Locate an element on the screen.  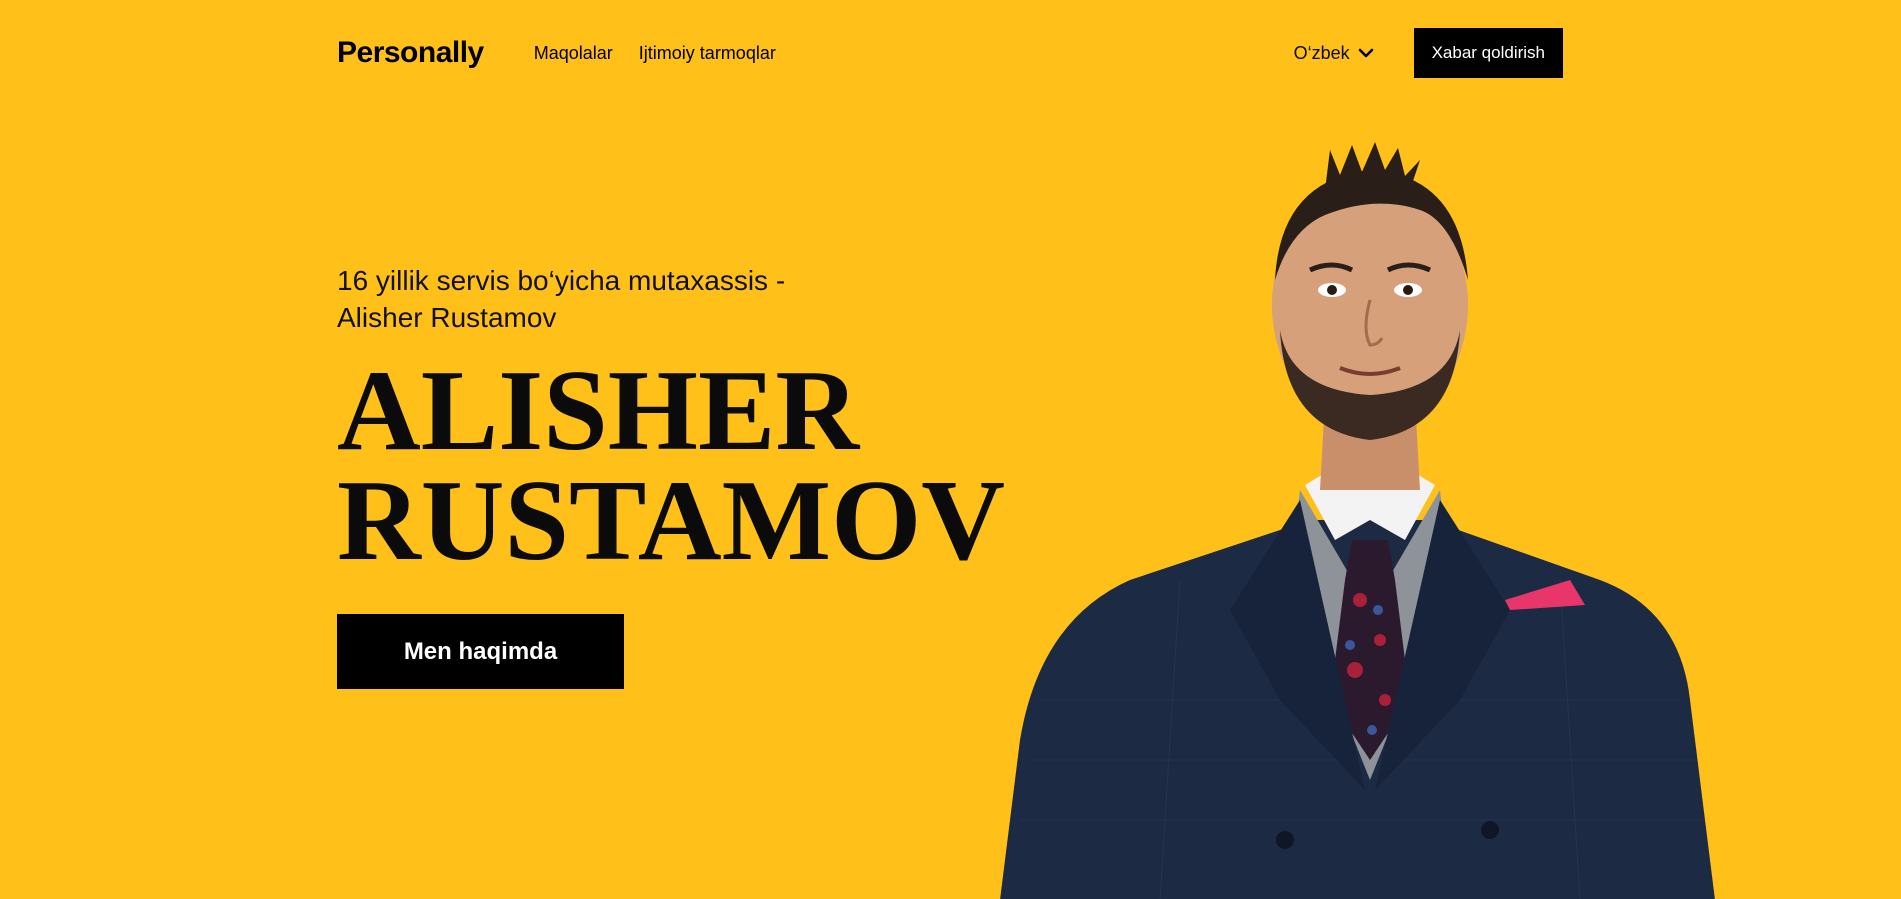
language-label: O‘zbek is located at coordinates (1321, 52).